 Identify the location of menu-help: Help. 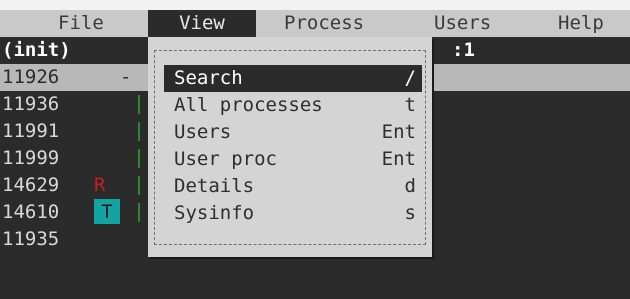
(588, 23).